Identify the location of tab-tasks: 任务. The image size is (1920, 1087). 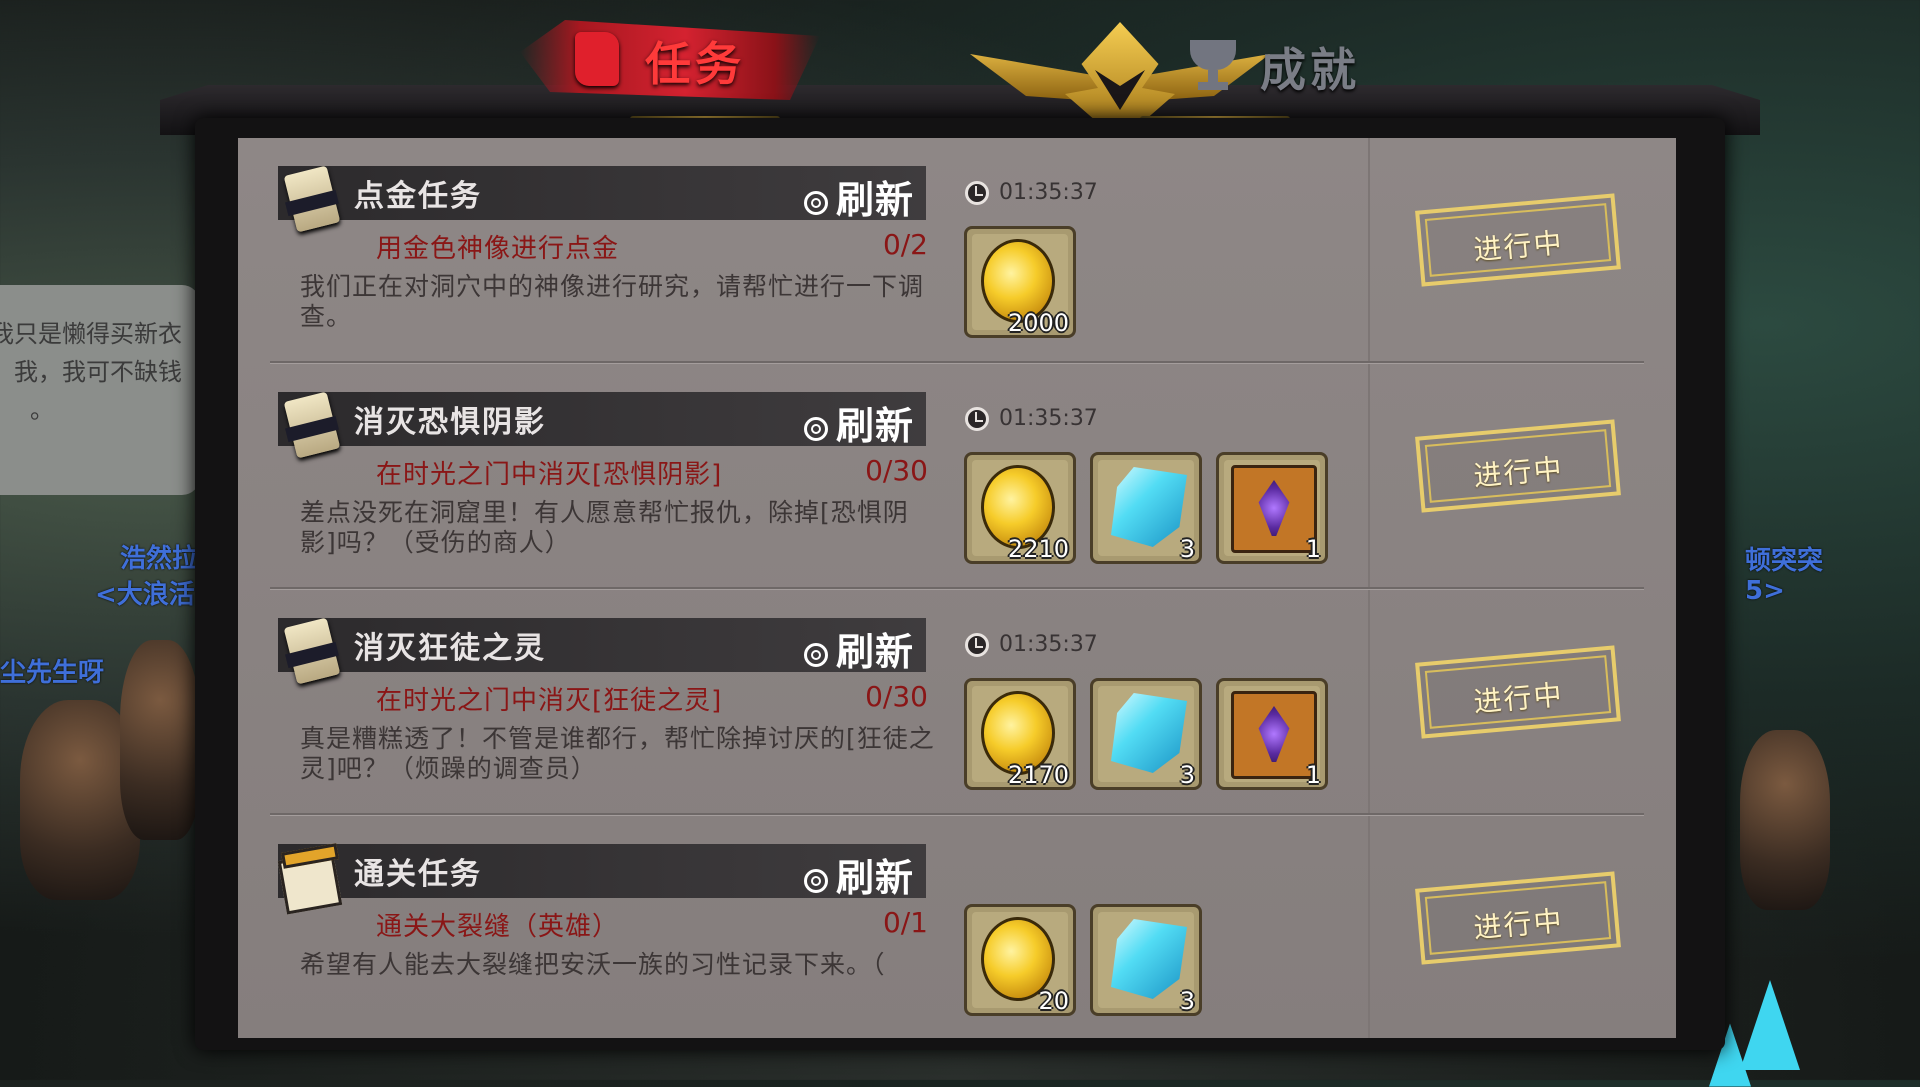
(695, 61).